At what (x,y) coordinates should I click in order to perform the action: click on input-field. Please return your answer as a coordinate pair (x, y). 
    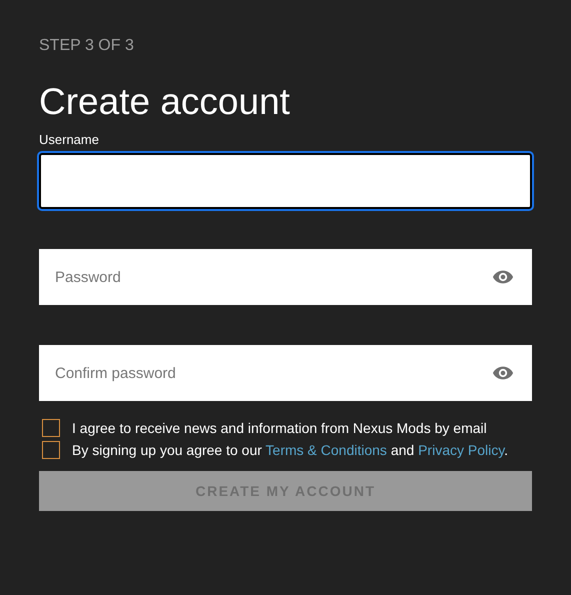
    Looking at the image, I should click on (285, 181).